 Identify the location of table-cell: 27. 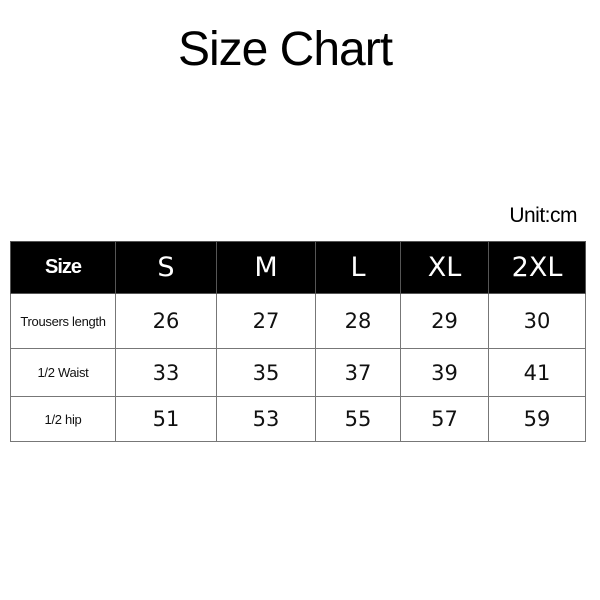
(266, 321).